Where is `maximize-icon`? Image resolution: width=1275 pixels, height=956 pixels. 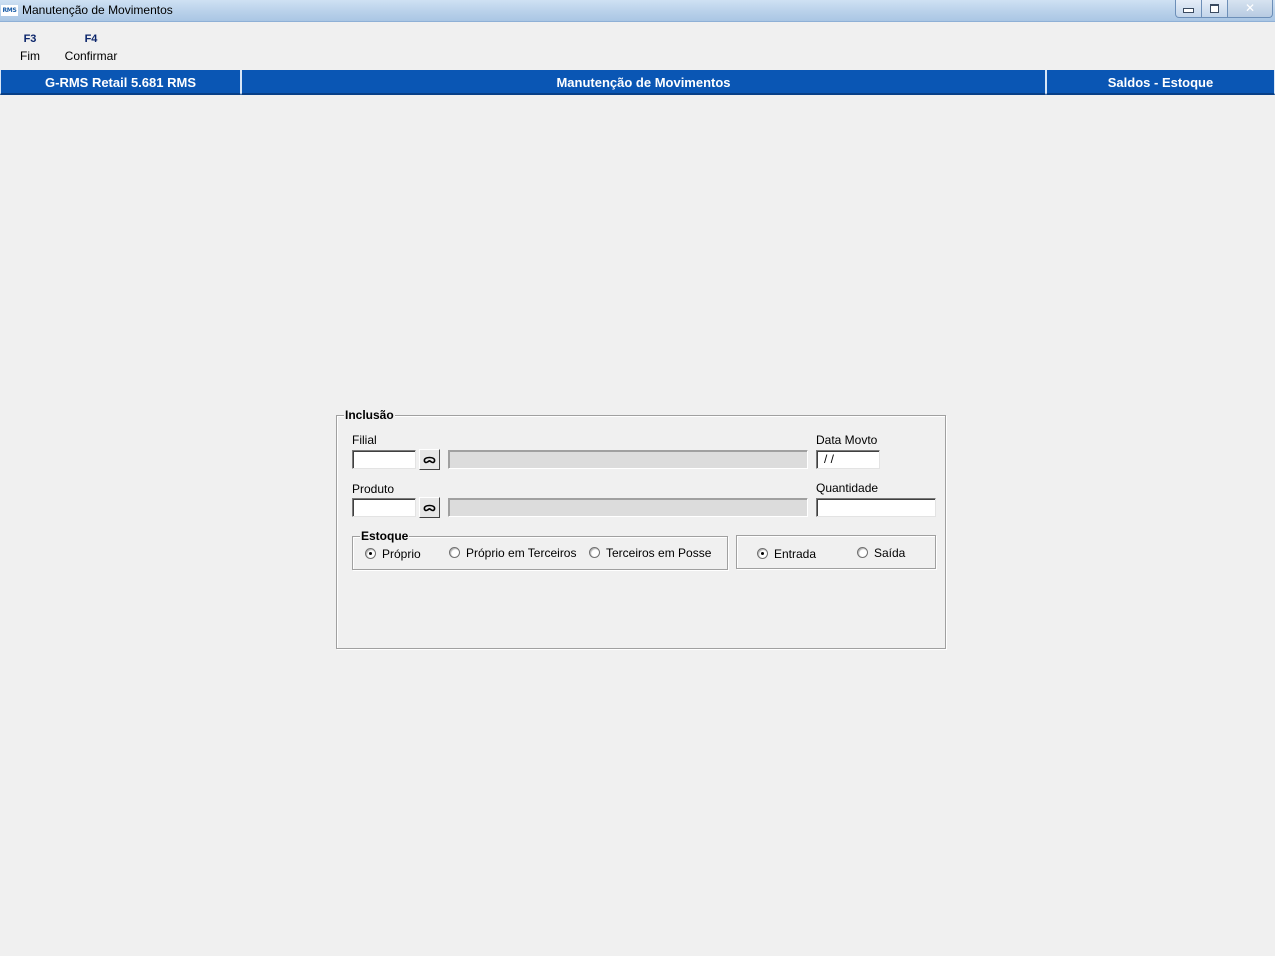
maximize-icon is located at coordinates (1214, 8).